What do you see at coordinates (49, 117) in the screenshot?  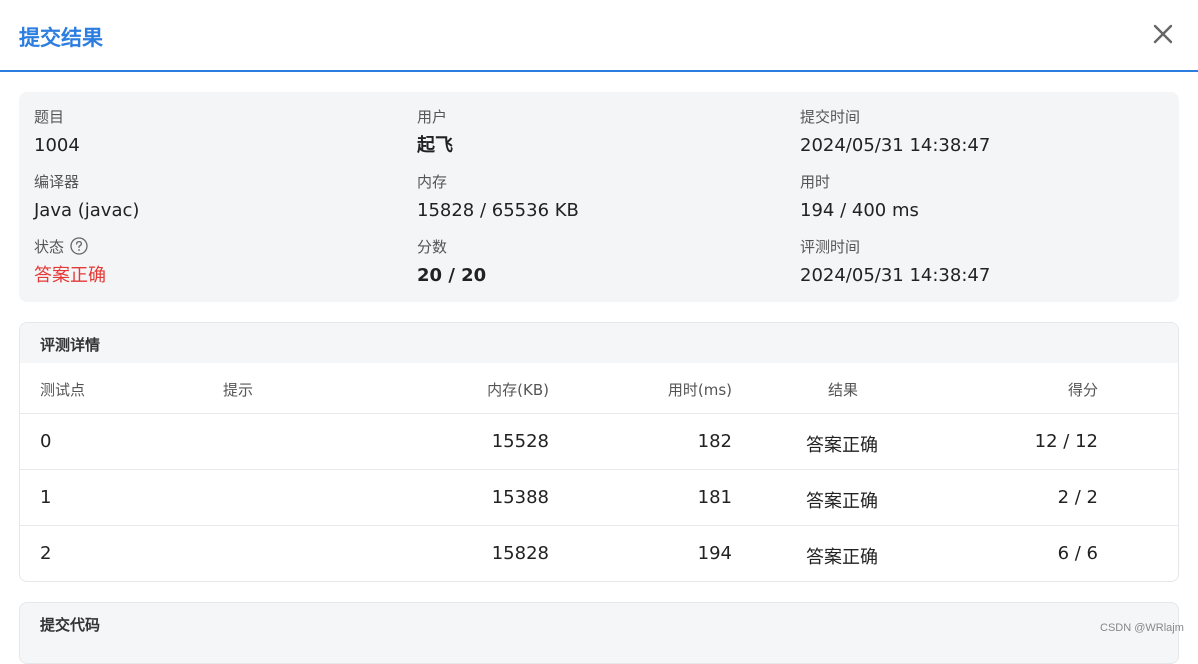 I see `problem-label: 题目` at bounding box center [49, 117].